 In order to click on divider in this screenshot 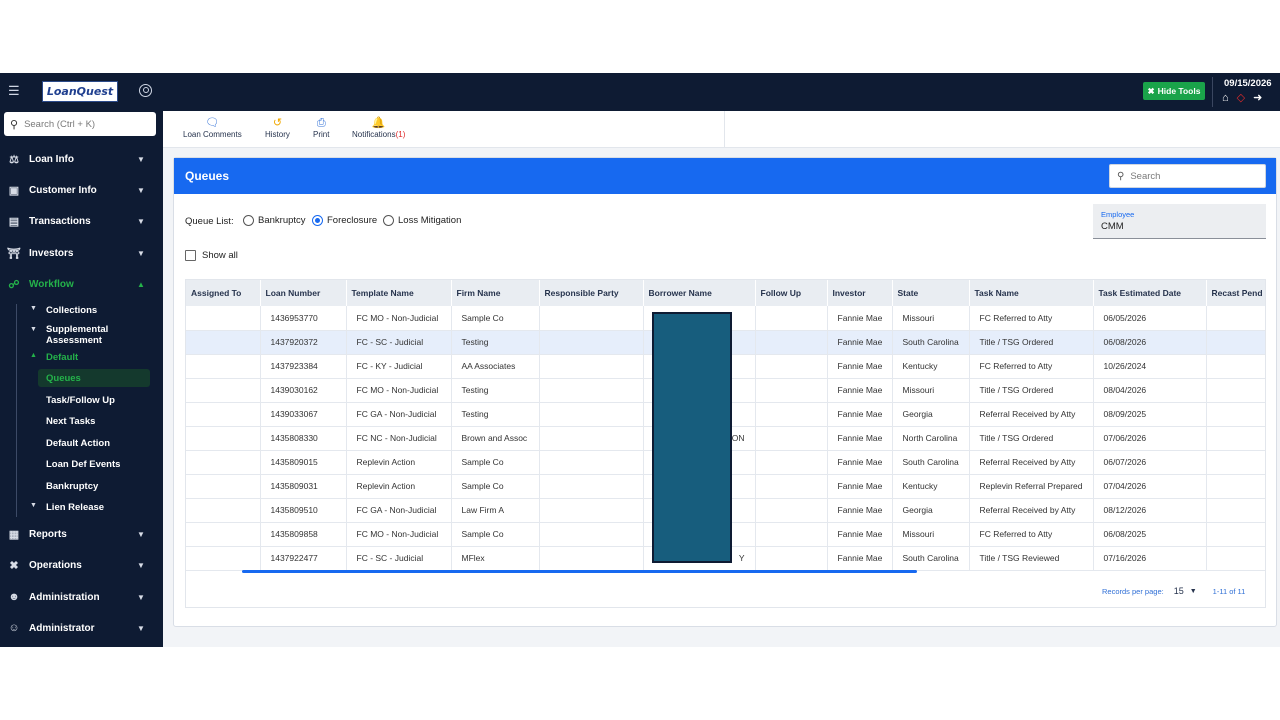, I will do `click(1212, 92)`.